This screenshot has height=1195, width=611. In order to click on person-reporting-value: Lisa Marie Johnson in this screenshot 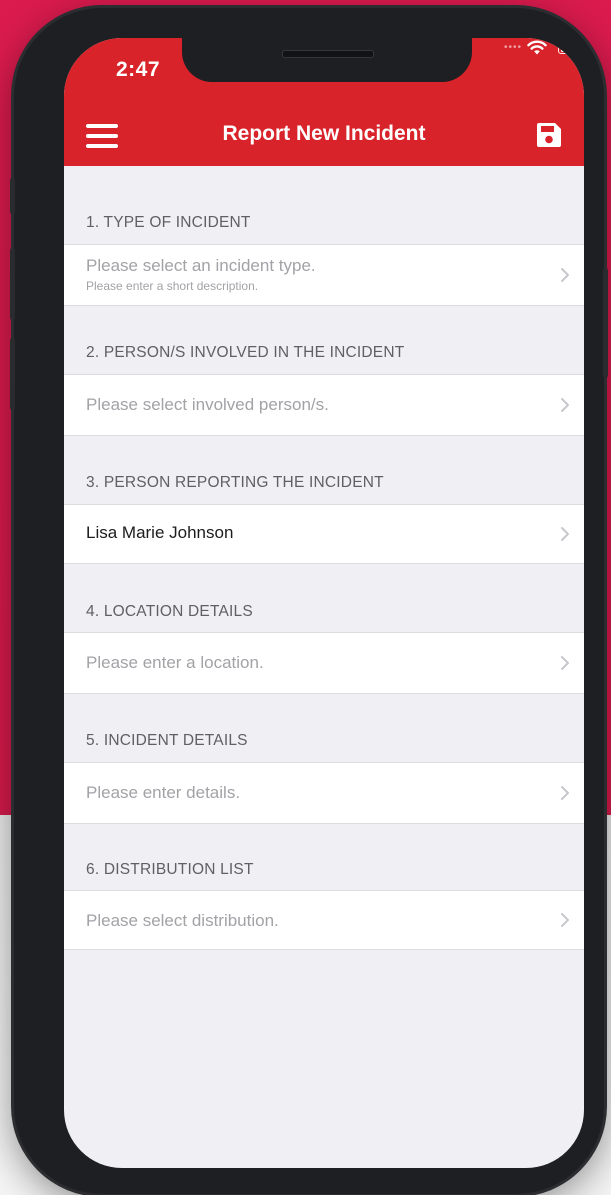, I will do `click(160, 532)`.